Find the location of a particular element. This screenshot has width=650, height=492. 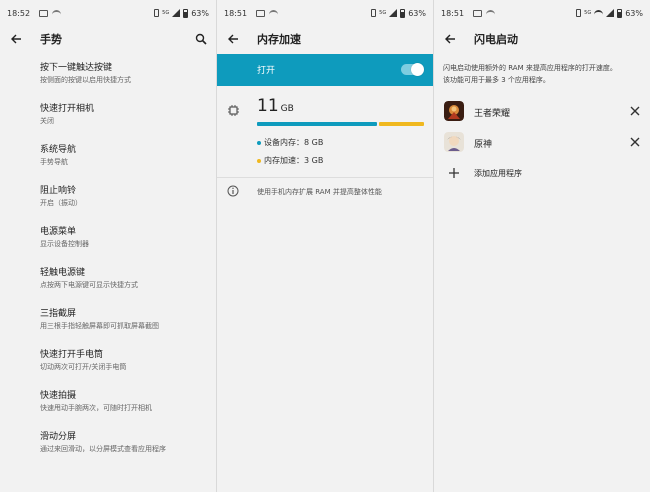

game-icon-genshin is located at coordinates (454, 142).